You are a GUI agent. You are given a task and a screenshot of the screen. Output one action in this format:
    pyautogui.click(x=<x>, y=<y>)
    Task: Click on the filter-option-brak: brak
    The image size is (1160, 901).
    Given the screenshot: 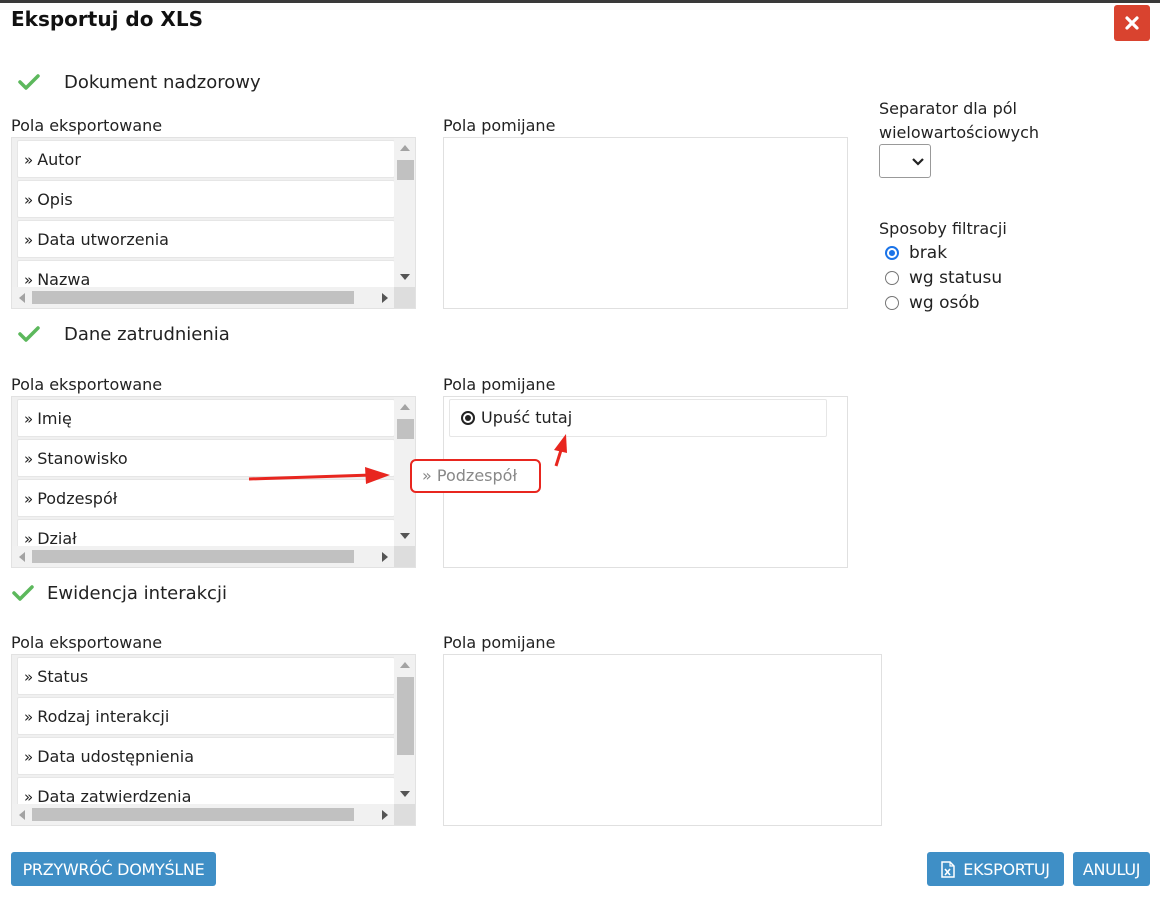 What is the action you would take?
    pyautogui.click(x=912, y=253)
    